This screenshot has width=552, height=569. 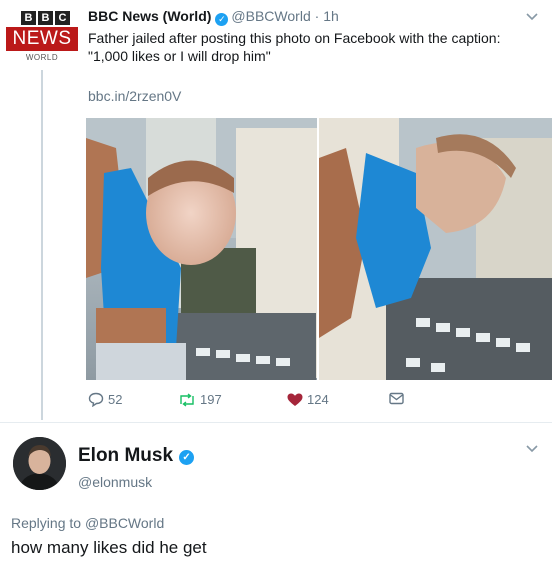 What do you see at coordinates (115, 399) in the screenshot?
I see `reply-count: 52` at bounding box center [115, 399].